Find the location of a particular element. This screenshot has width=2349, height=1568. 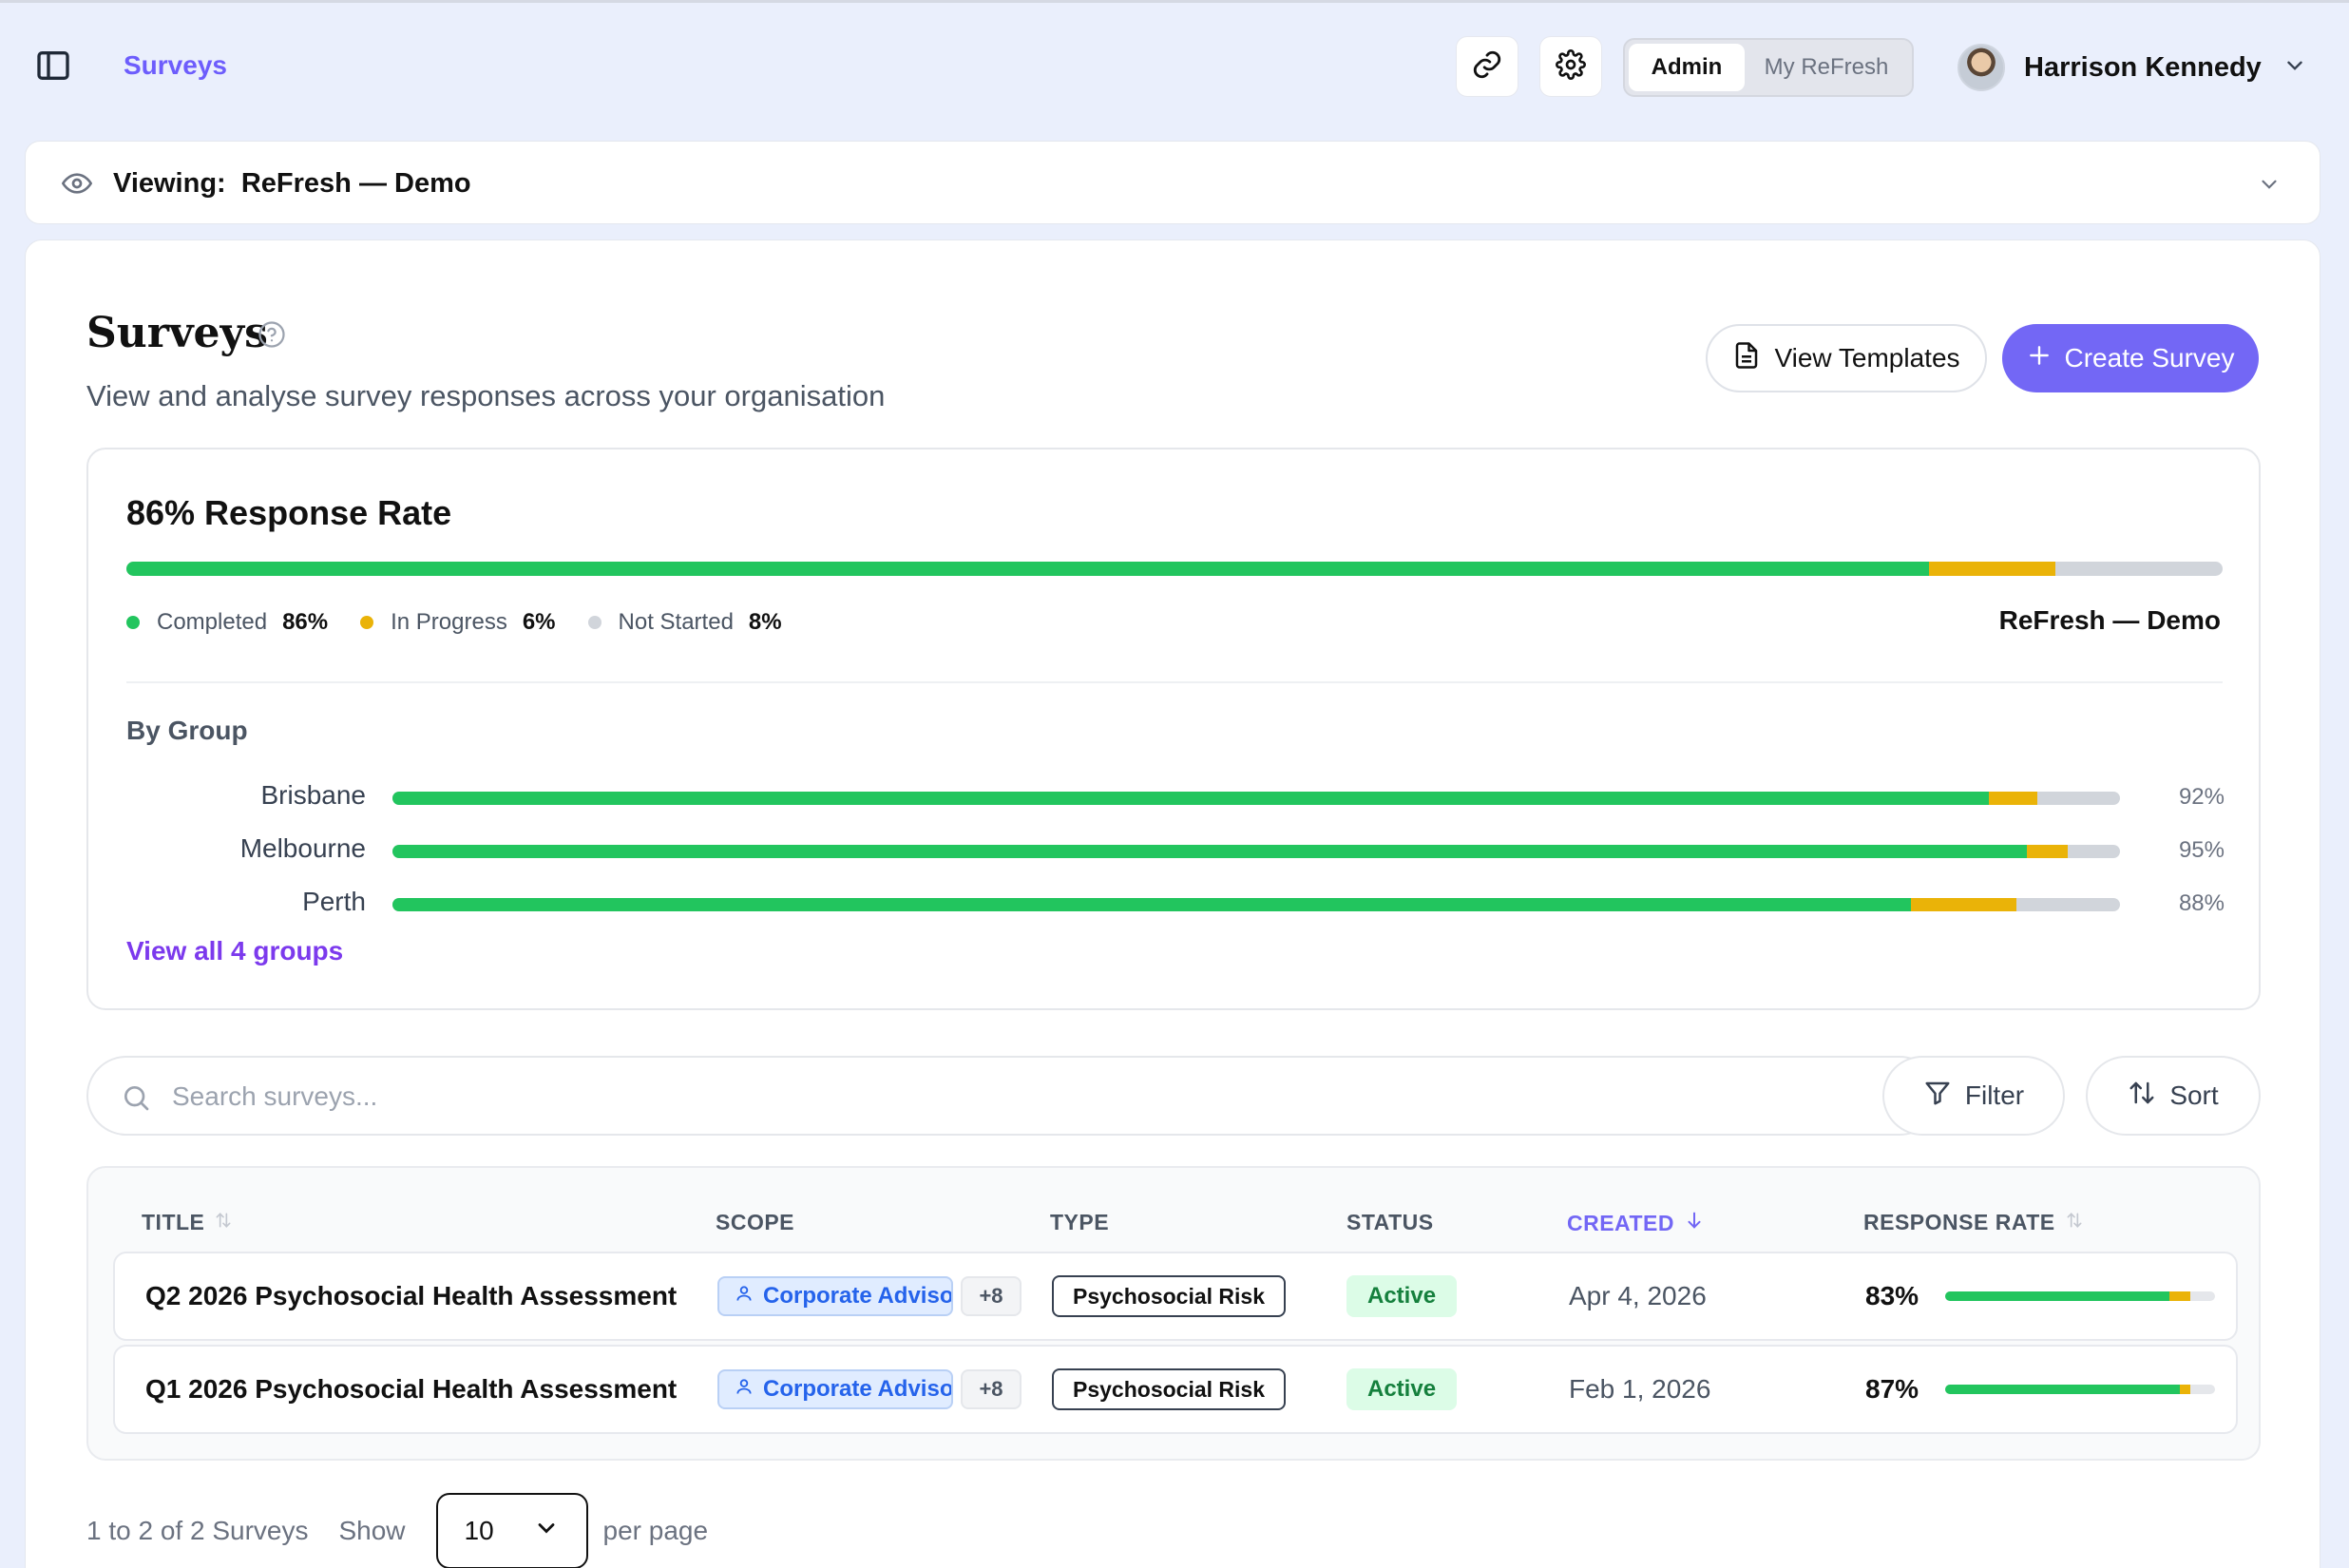

per-page-label: per page is located at coordinates (656, 1530).